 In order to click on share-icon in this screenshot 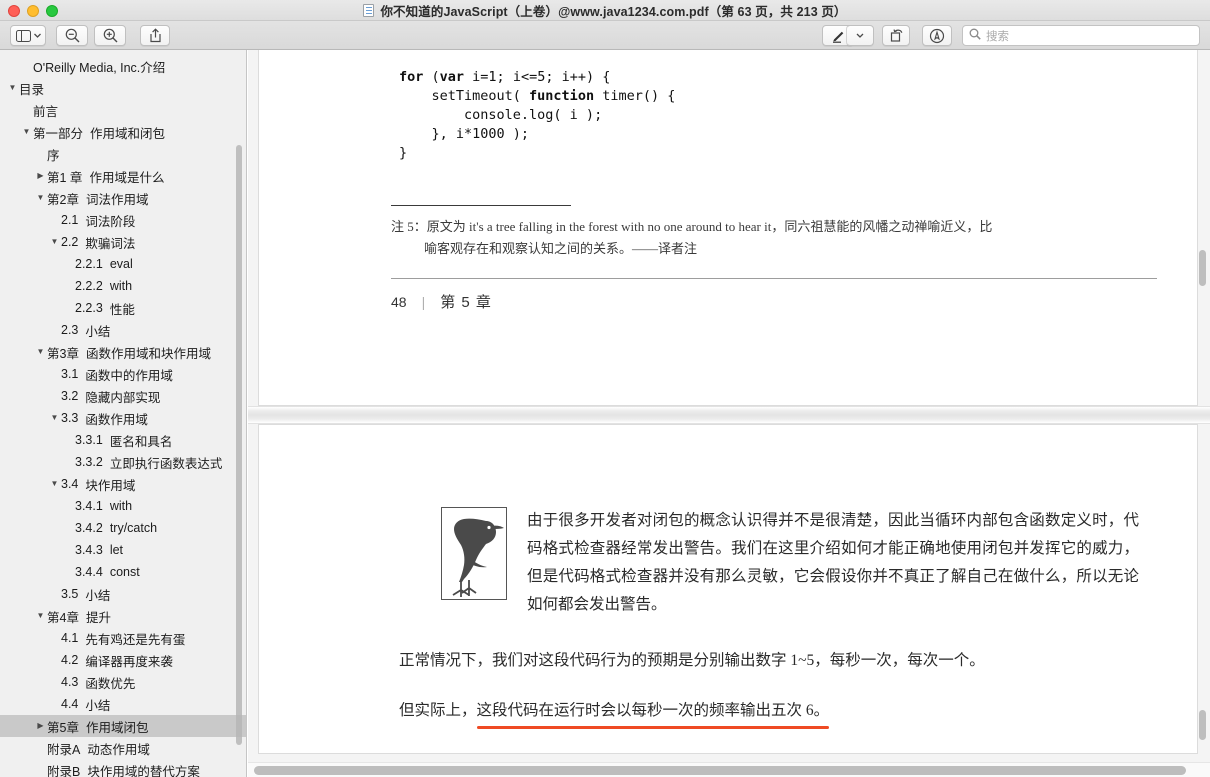, I will do `click(155, 35)`.